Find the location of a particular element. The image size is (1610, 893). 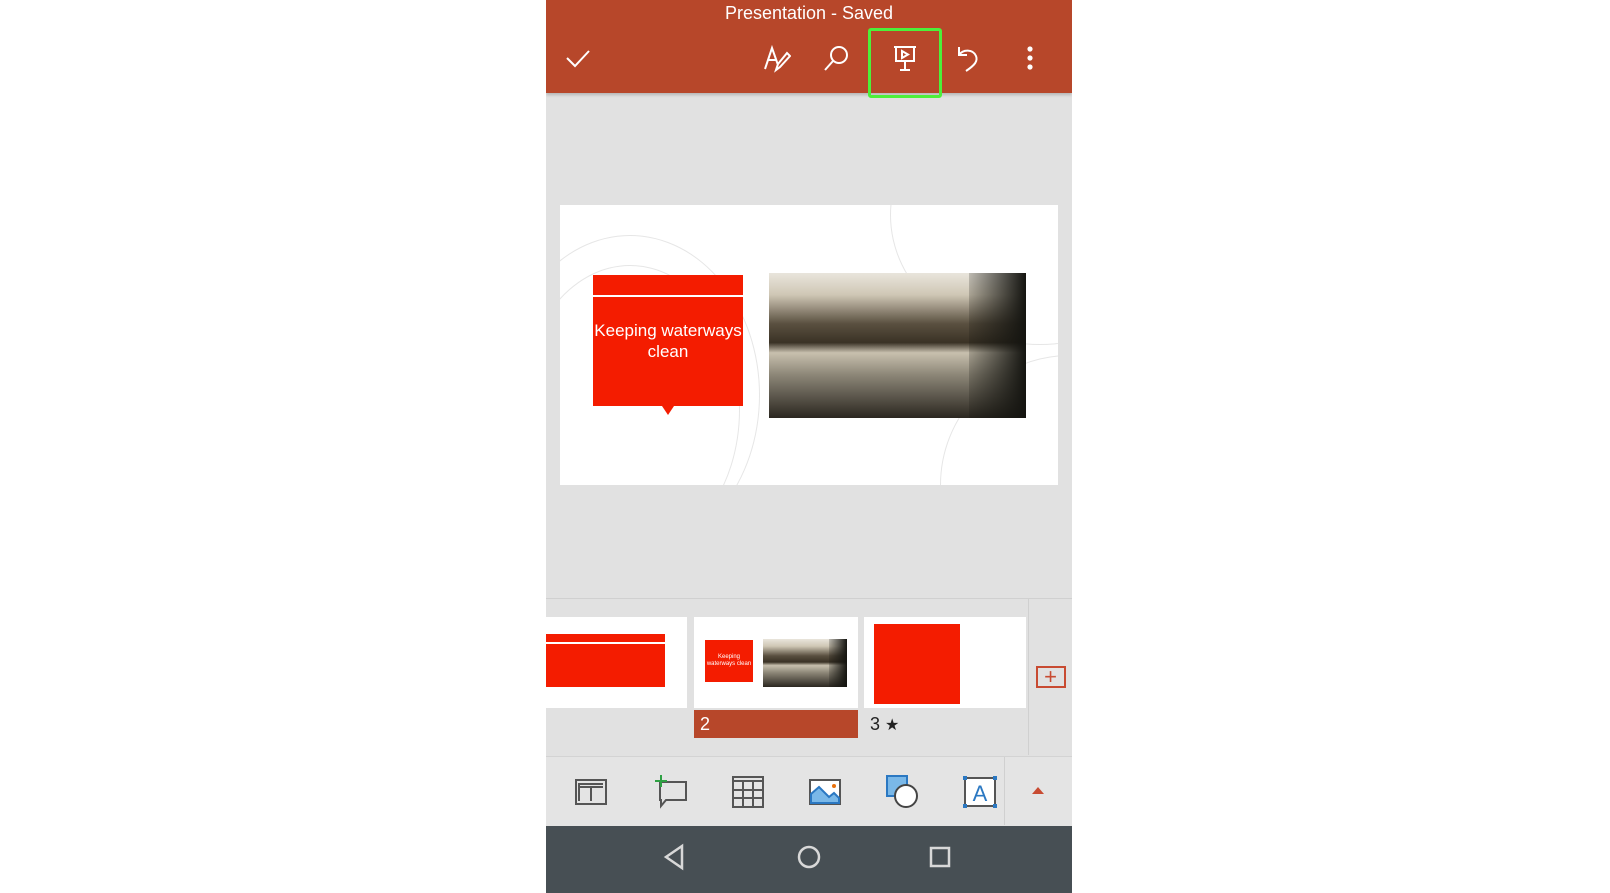

insert-toolbar: A is located at coordinates (809, 791).